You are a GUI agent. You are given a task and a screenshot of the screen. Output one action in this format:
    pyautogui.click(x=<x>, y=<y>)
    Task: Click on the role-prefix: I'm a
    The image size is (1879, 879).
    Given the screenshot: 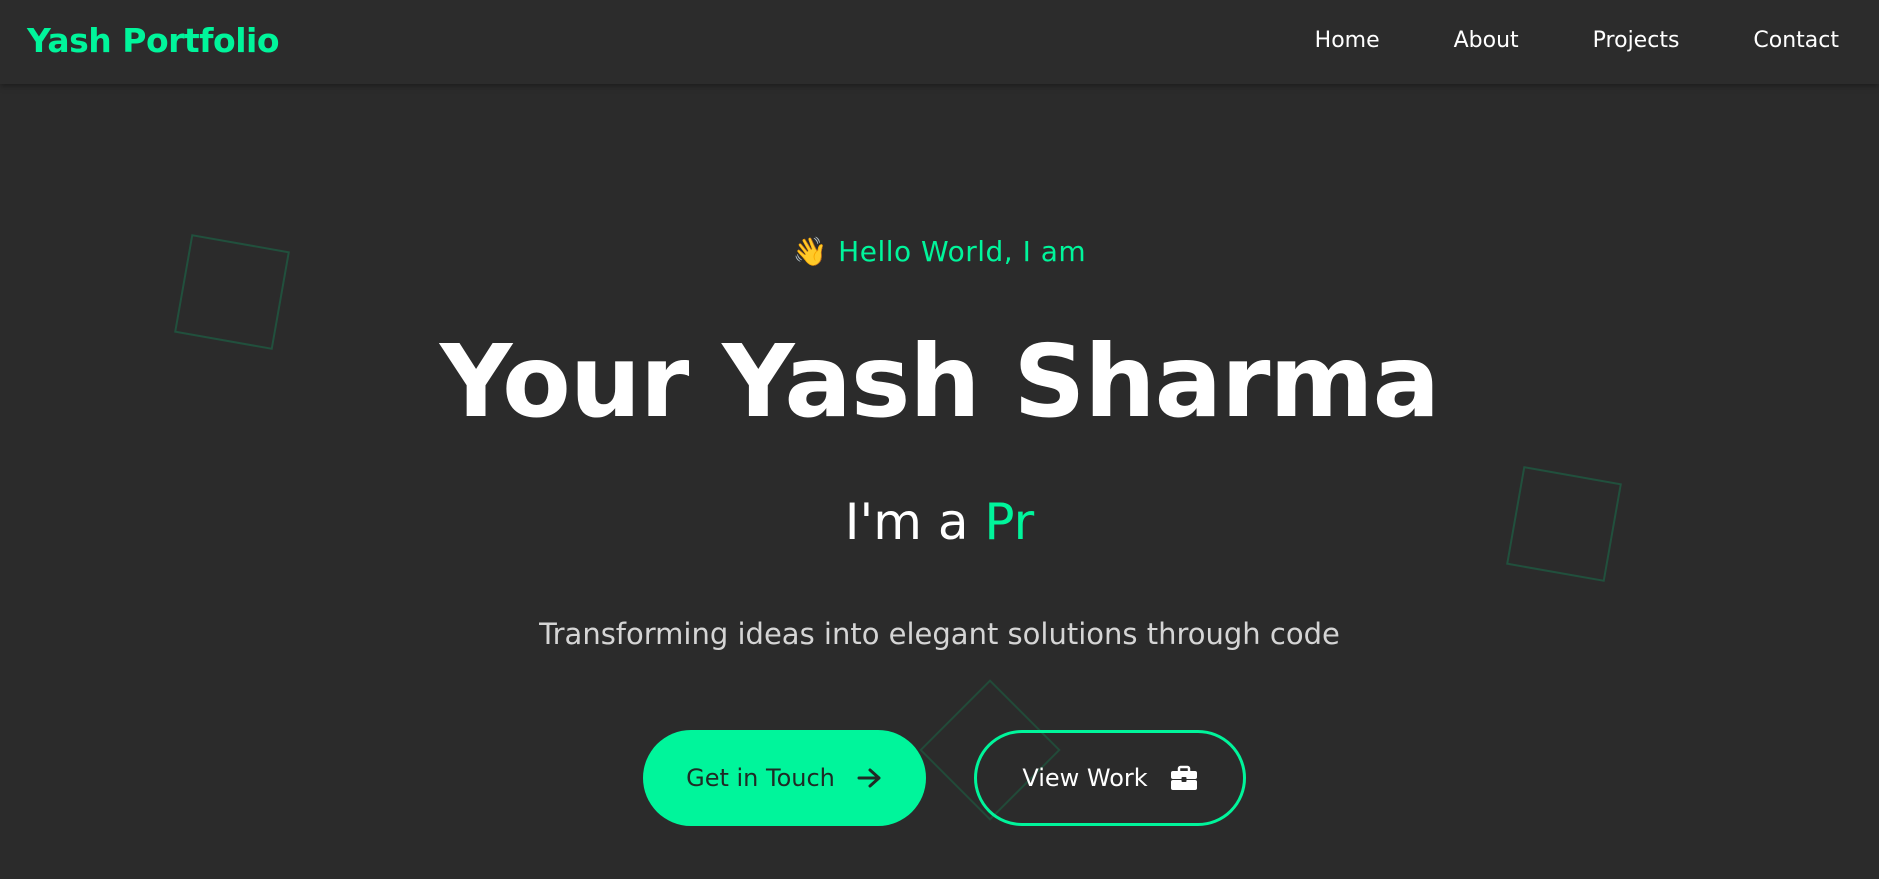 What is the action you would take?
    pyautogui.click(x=914, y=522)
    